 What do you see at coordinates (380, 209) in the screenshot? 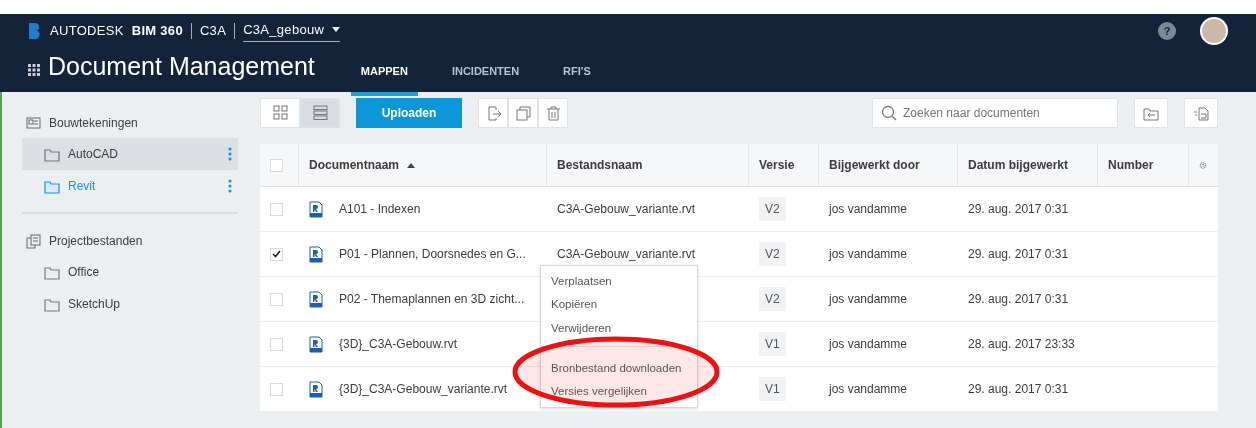
I see `table-cell: A101 - Indexen` at bounding box center [380, 209].